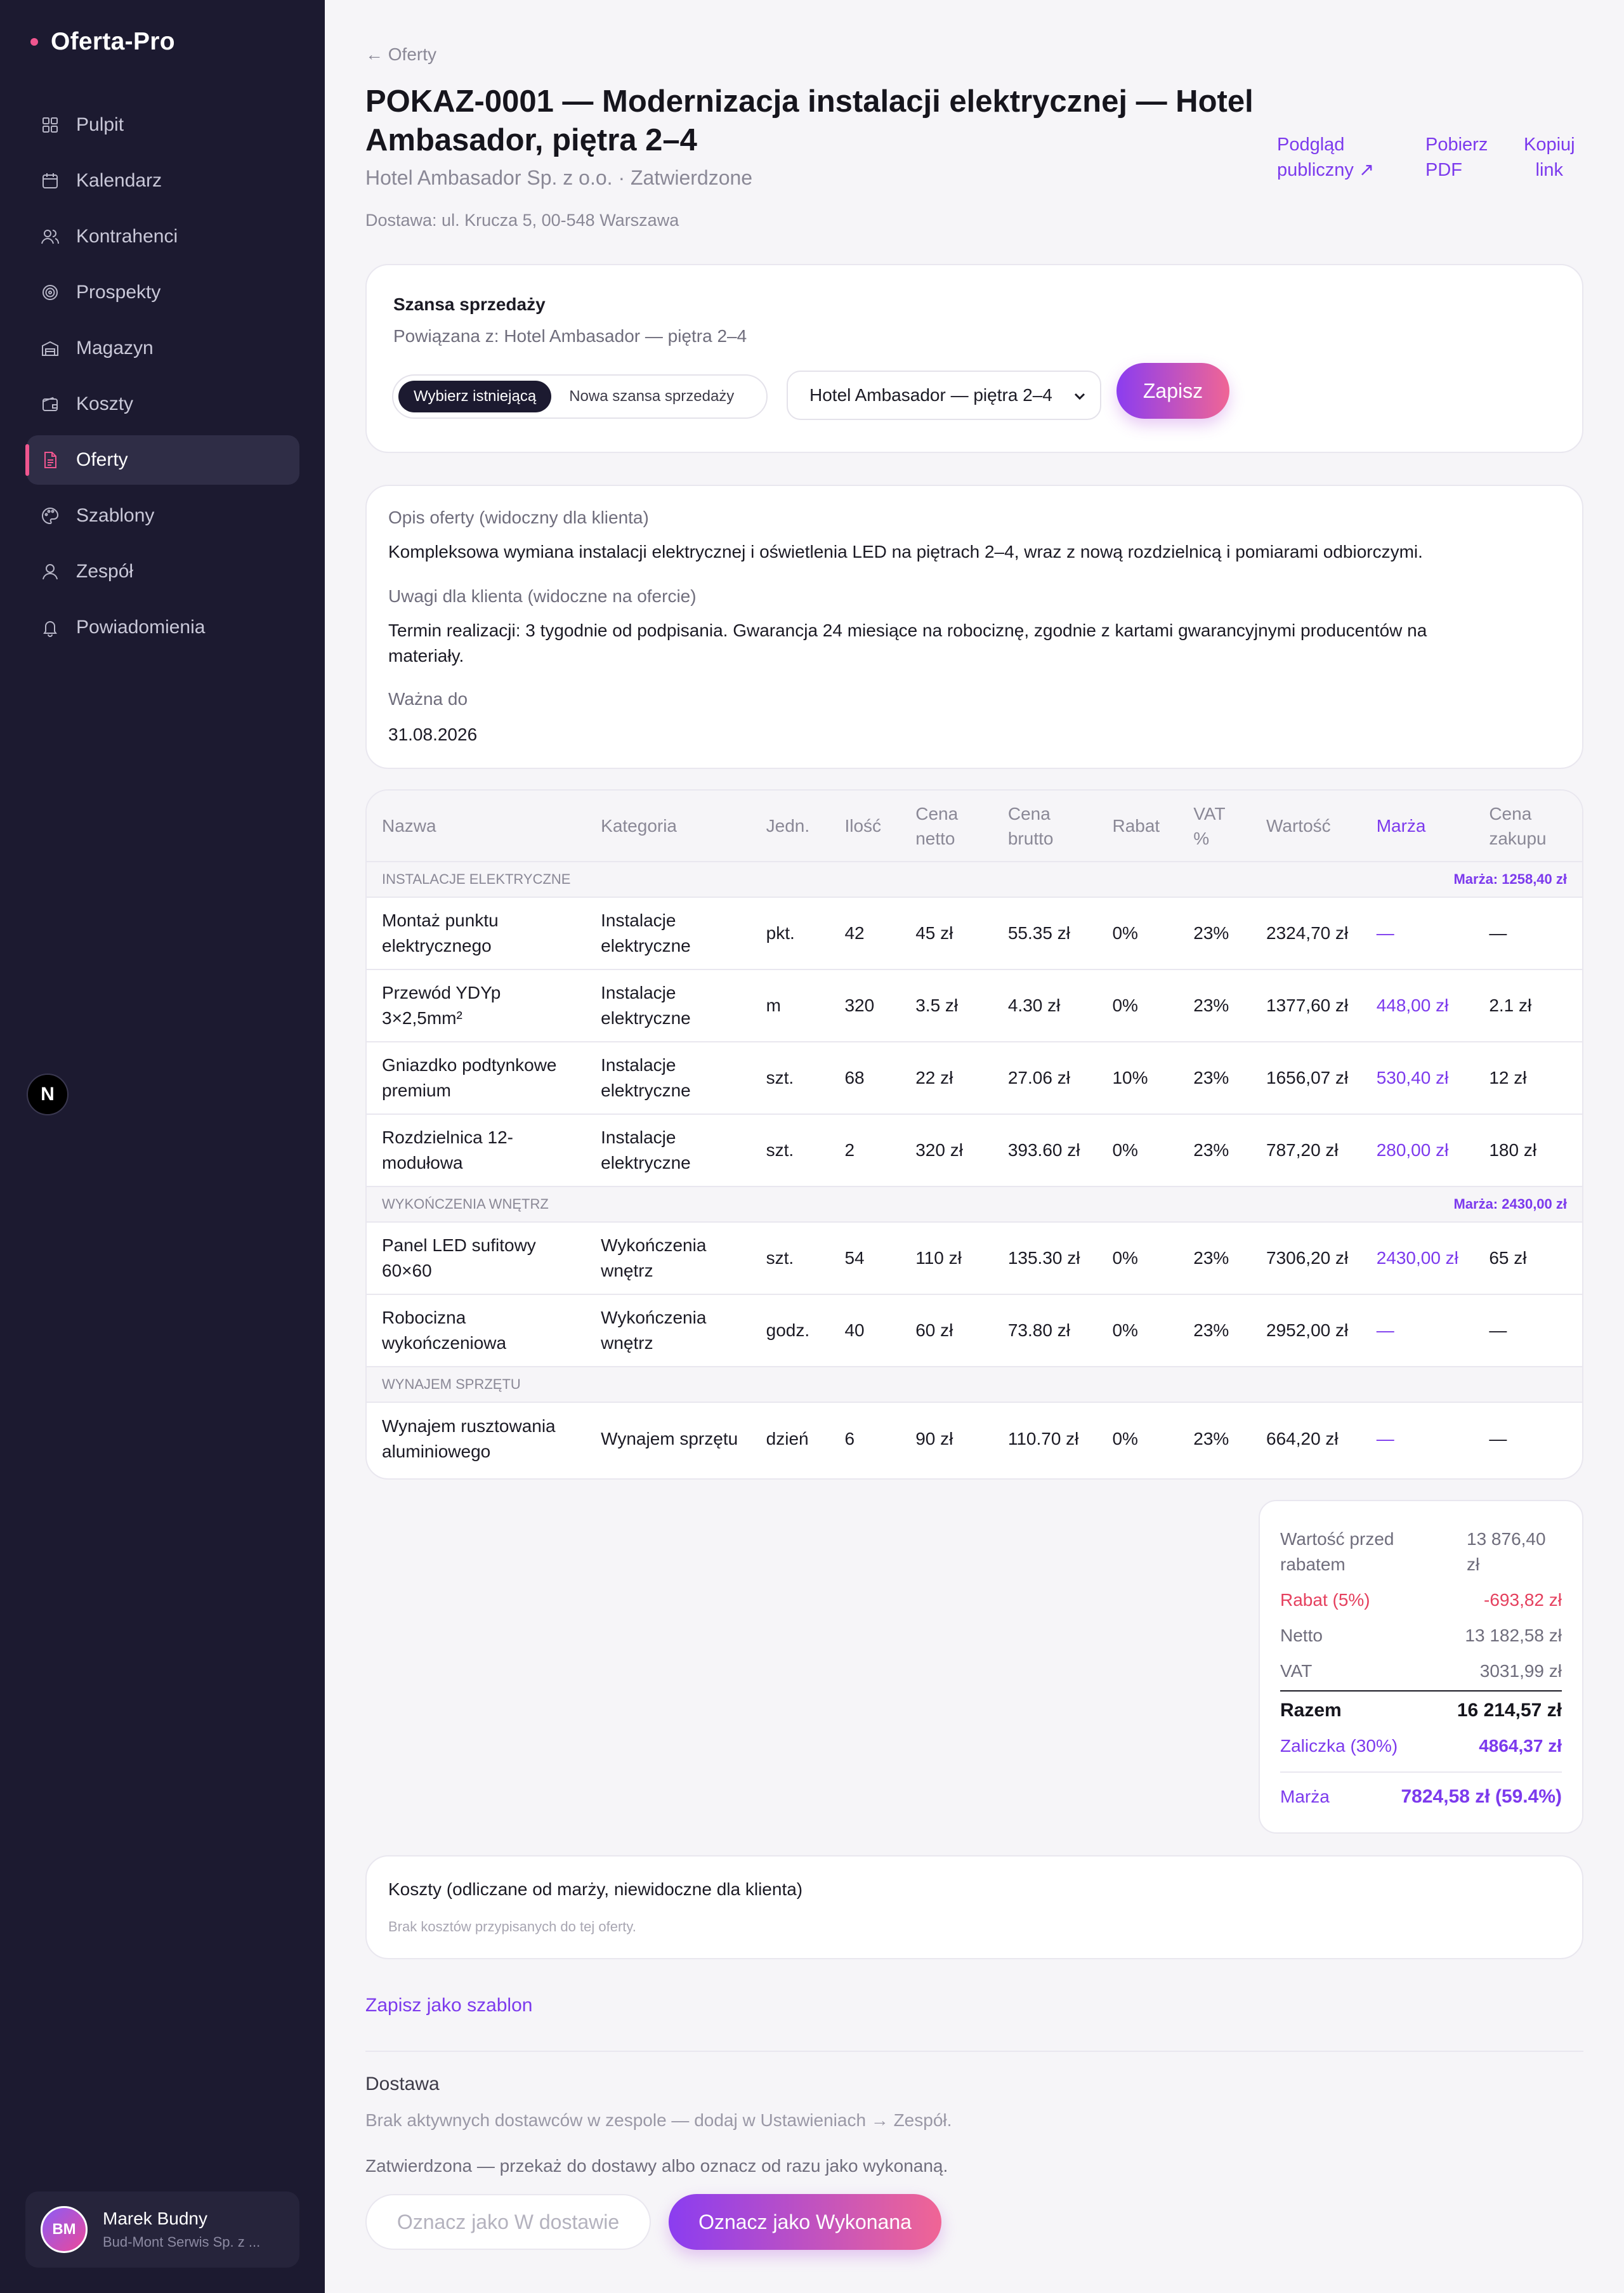 This screenshot has height=2293, width=1624. Describe the element at coordinates (50, 348) in the screenshot. I see `warehouse-icon` at that location.